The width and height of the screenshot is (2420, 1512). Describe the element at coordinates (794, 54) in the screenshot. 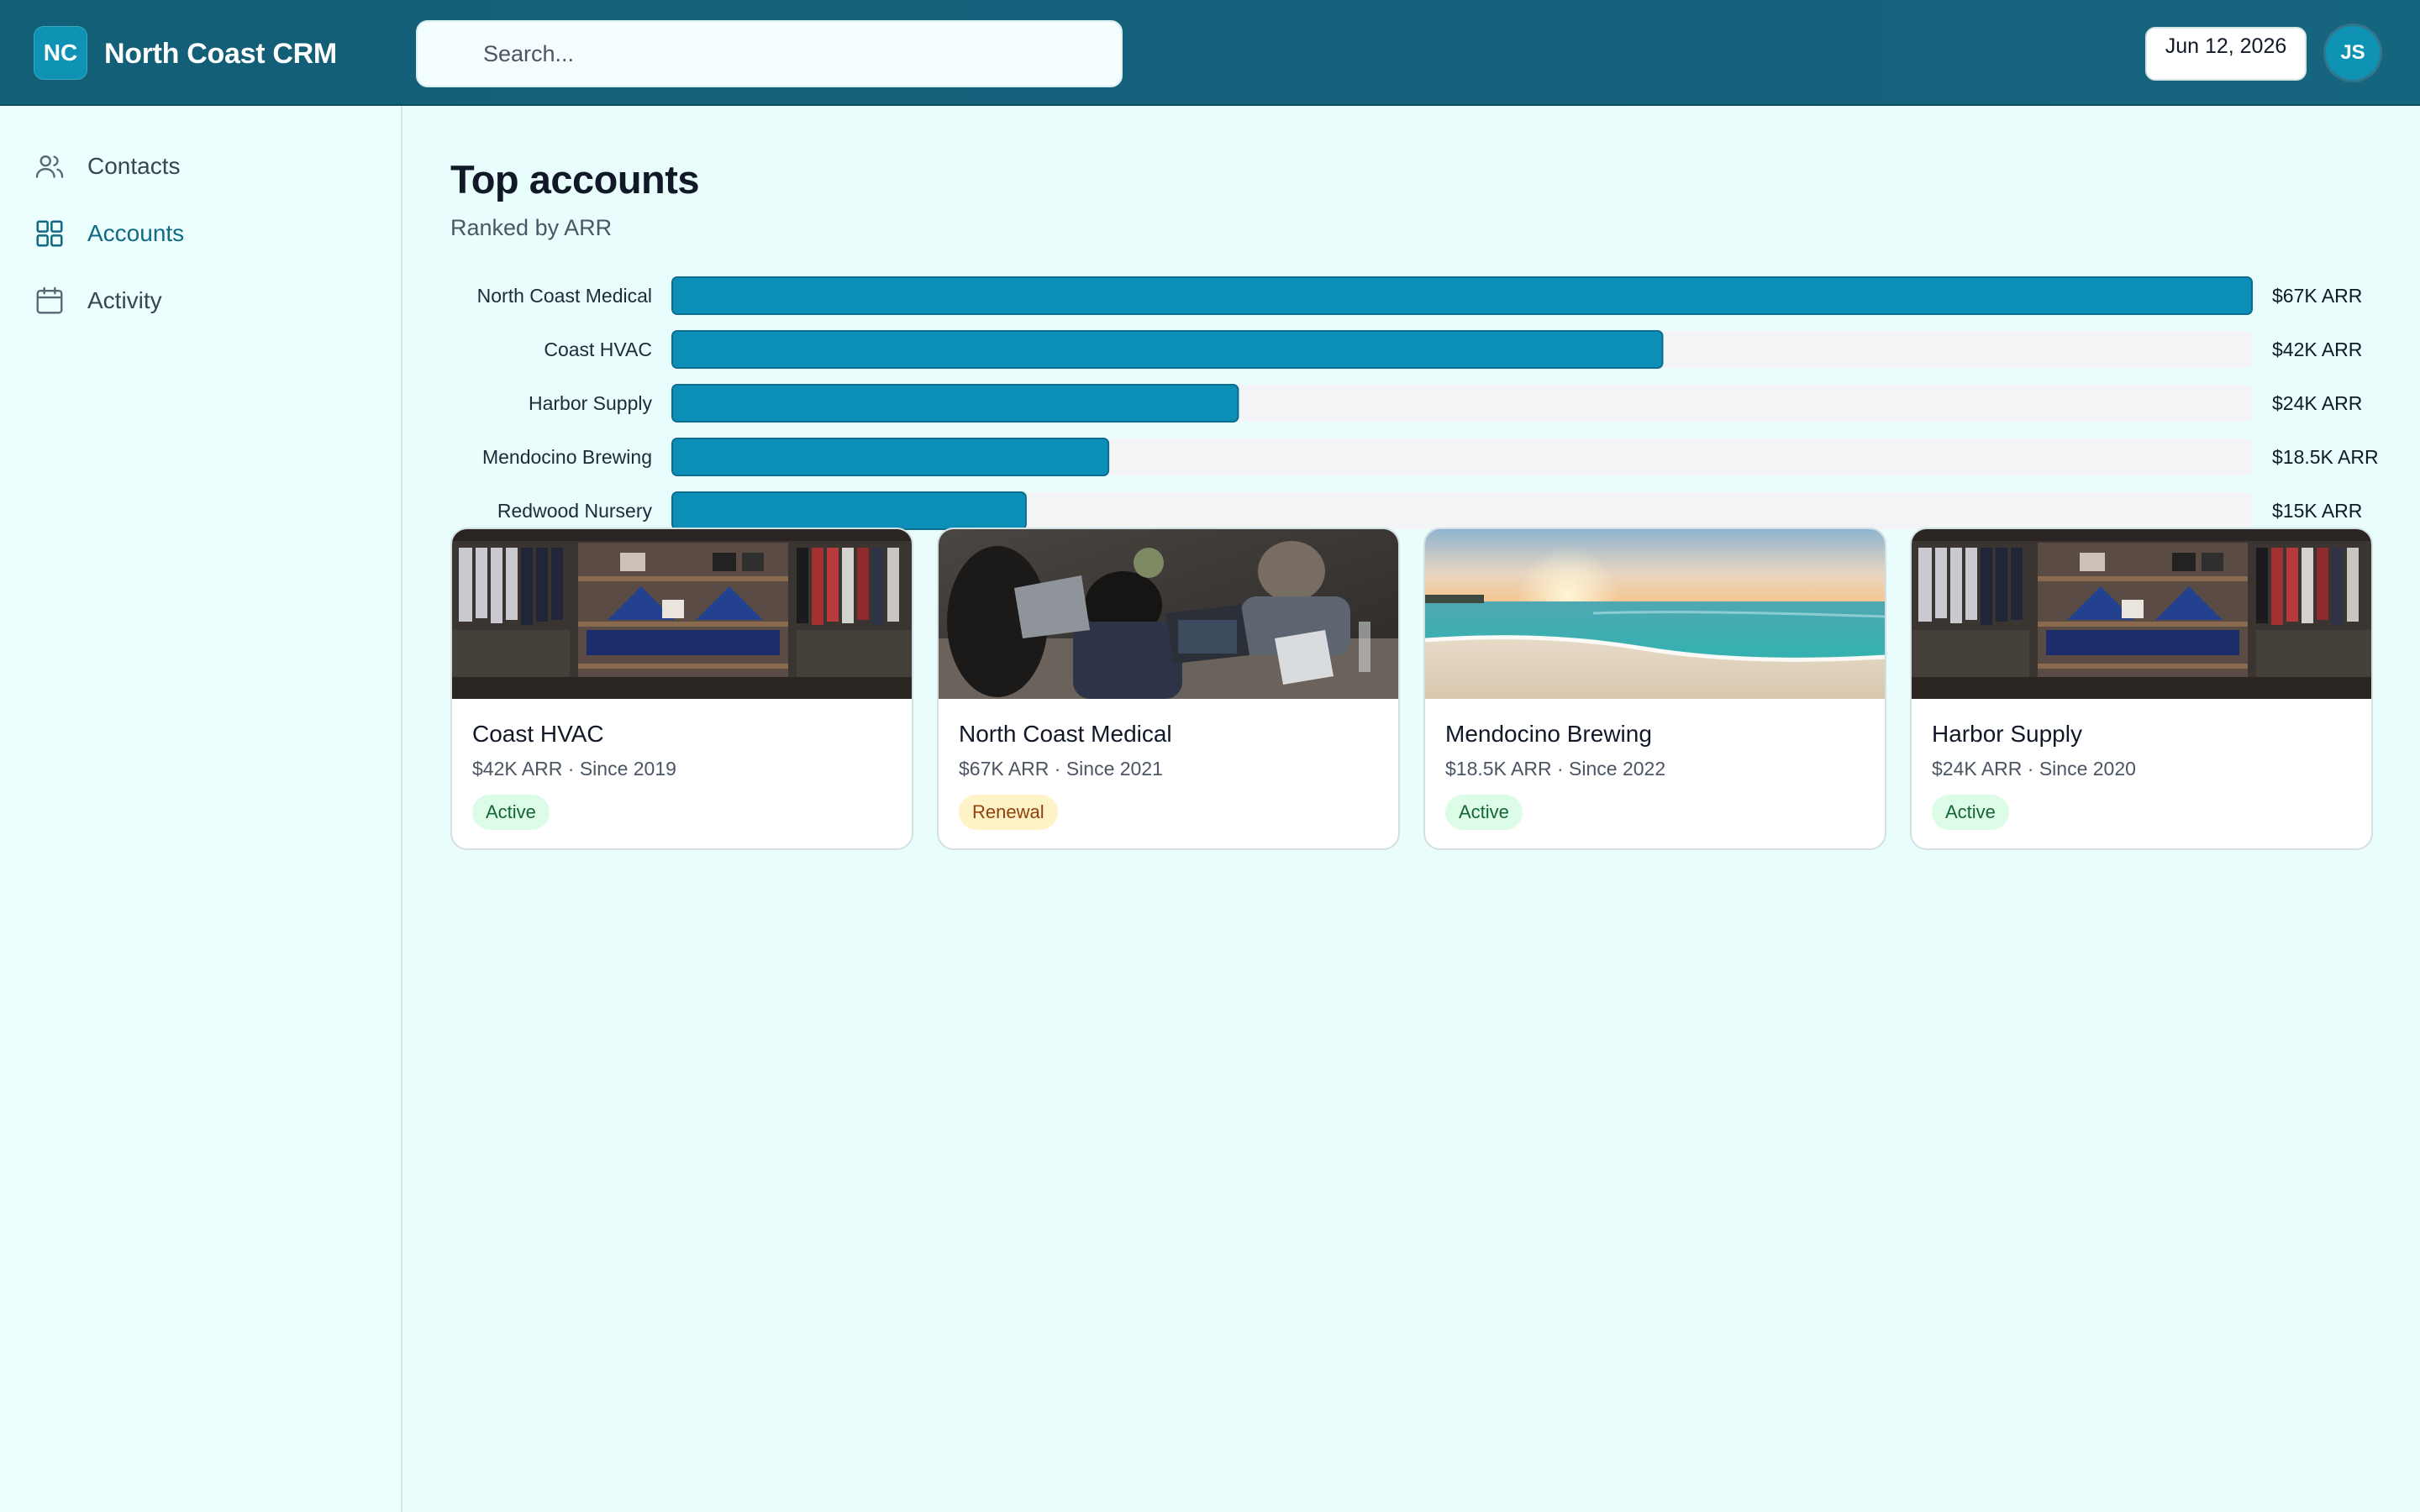

I see `search-input` at that location.